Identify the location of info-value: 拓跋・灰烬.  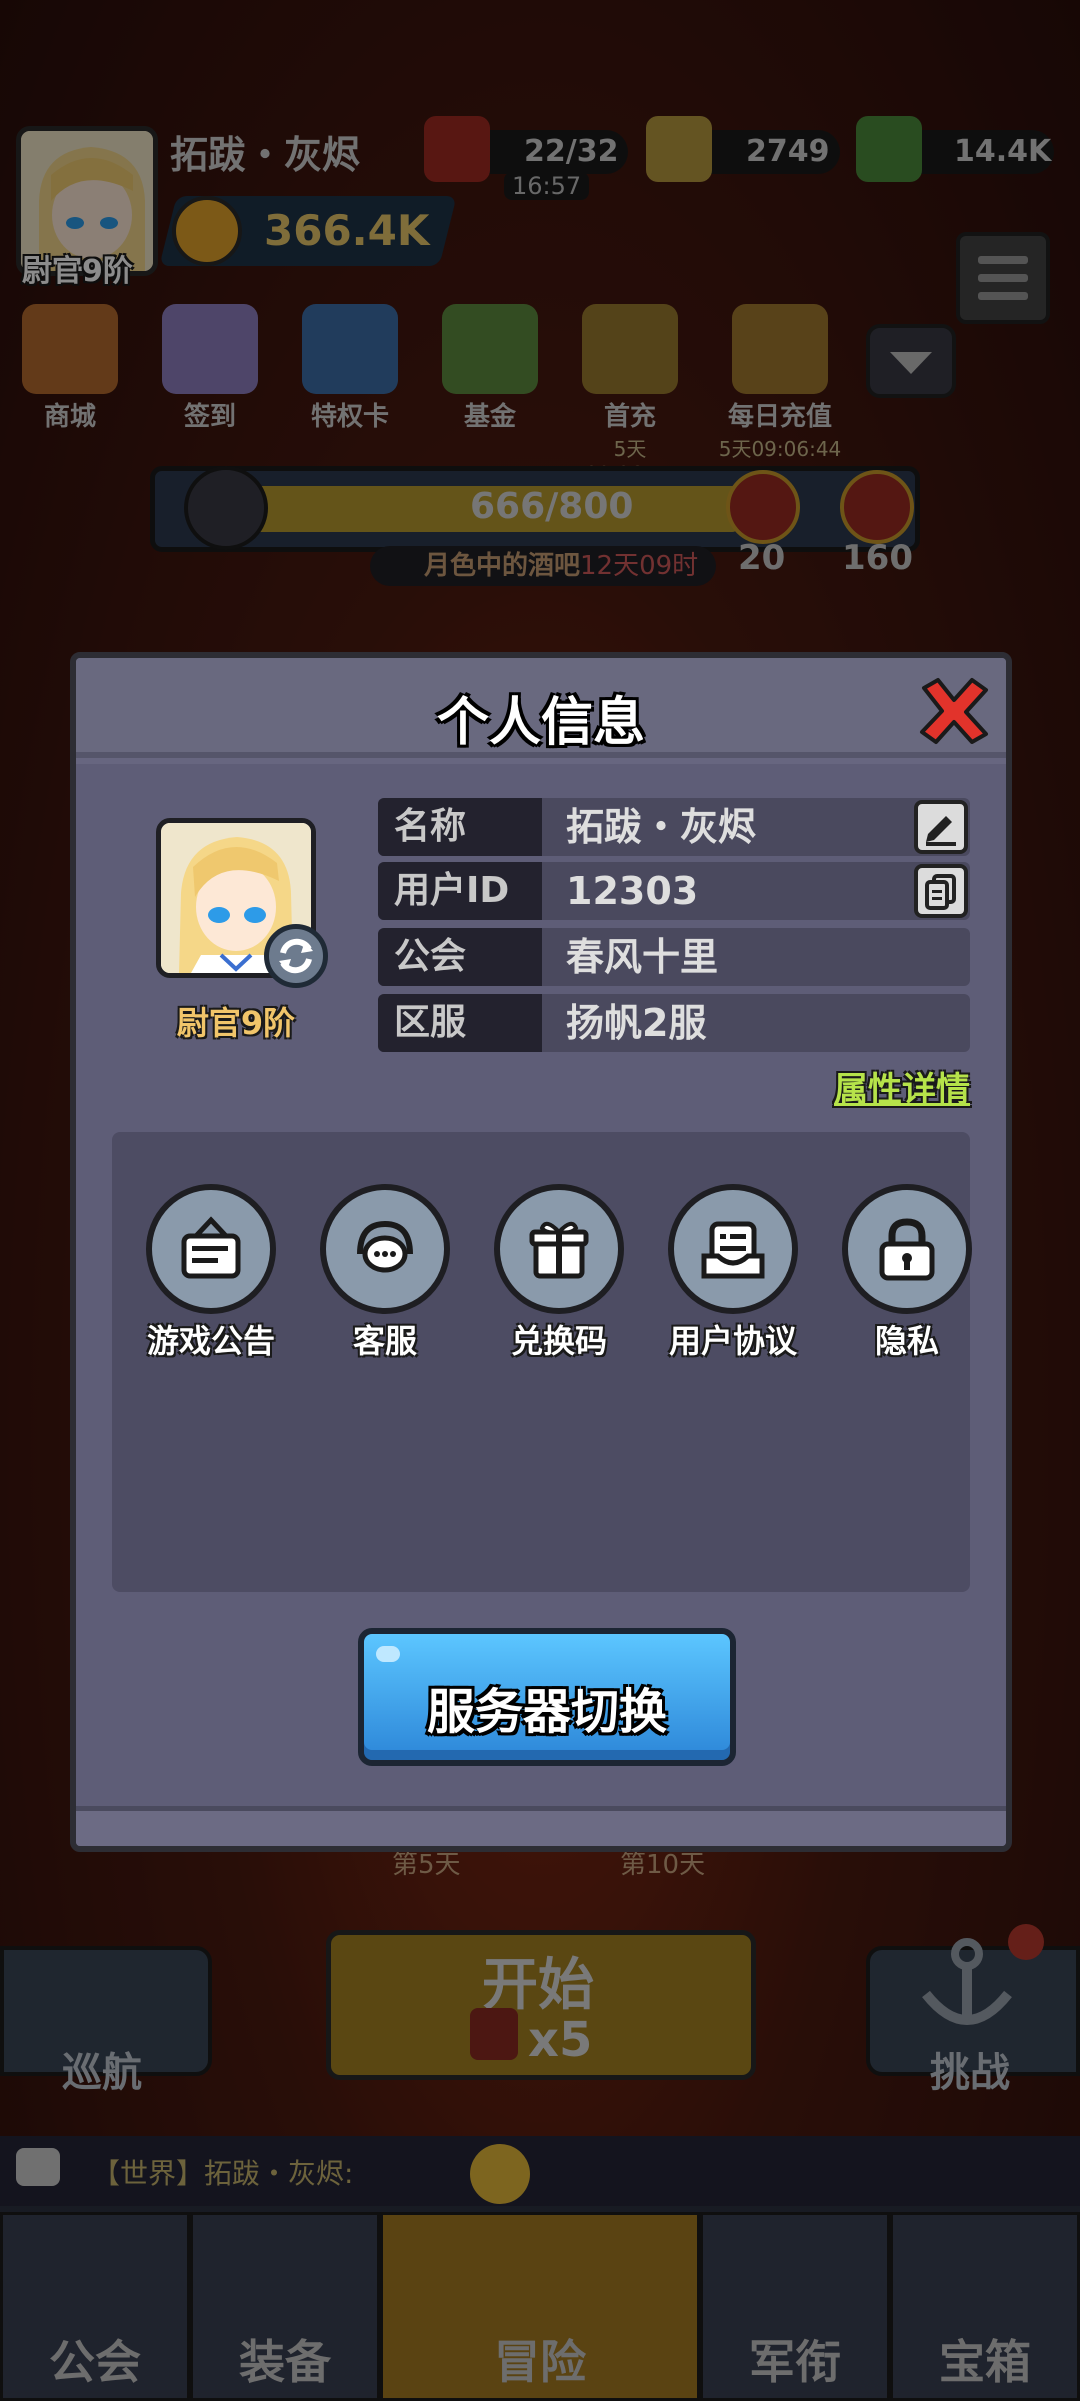
(661, 827).